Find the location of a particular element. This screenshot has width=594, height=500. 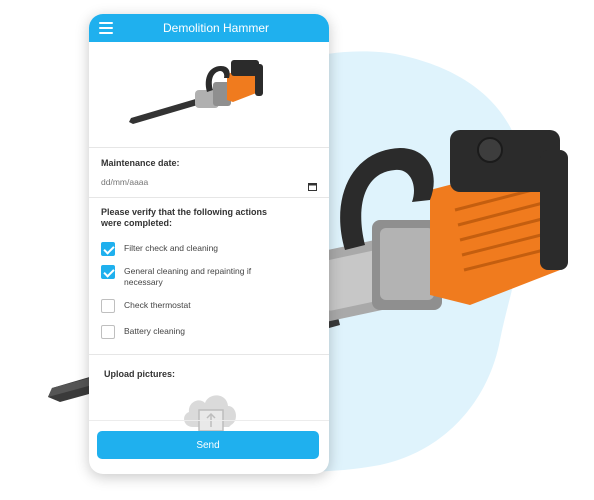

product-thumbnail is located at coordinates (196, 92).